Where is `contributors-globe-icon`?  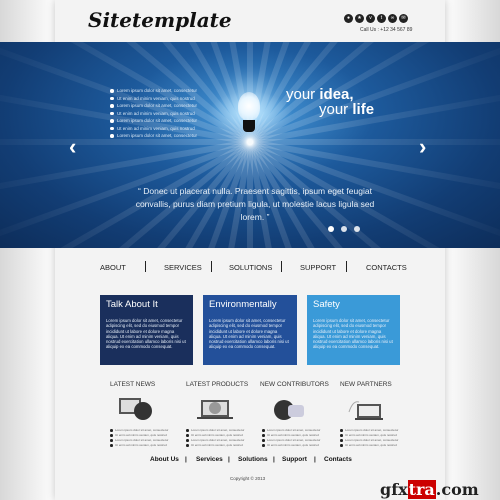
contributors-globe-icon is located at coordinates (289, 410).